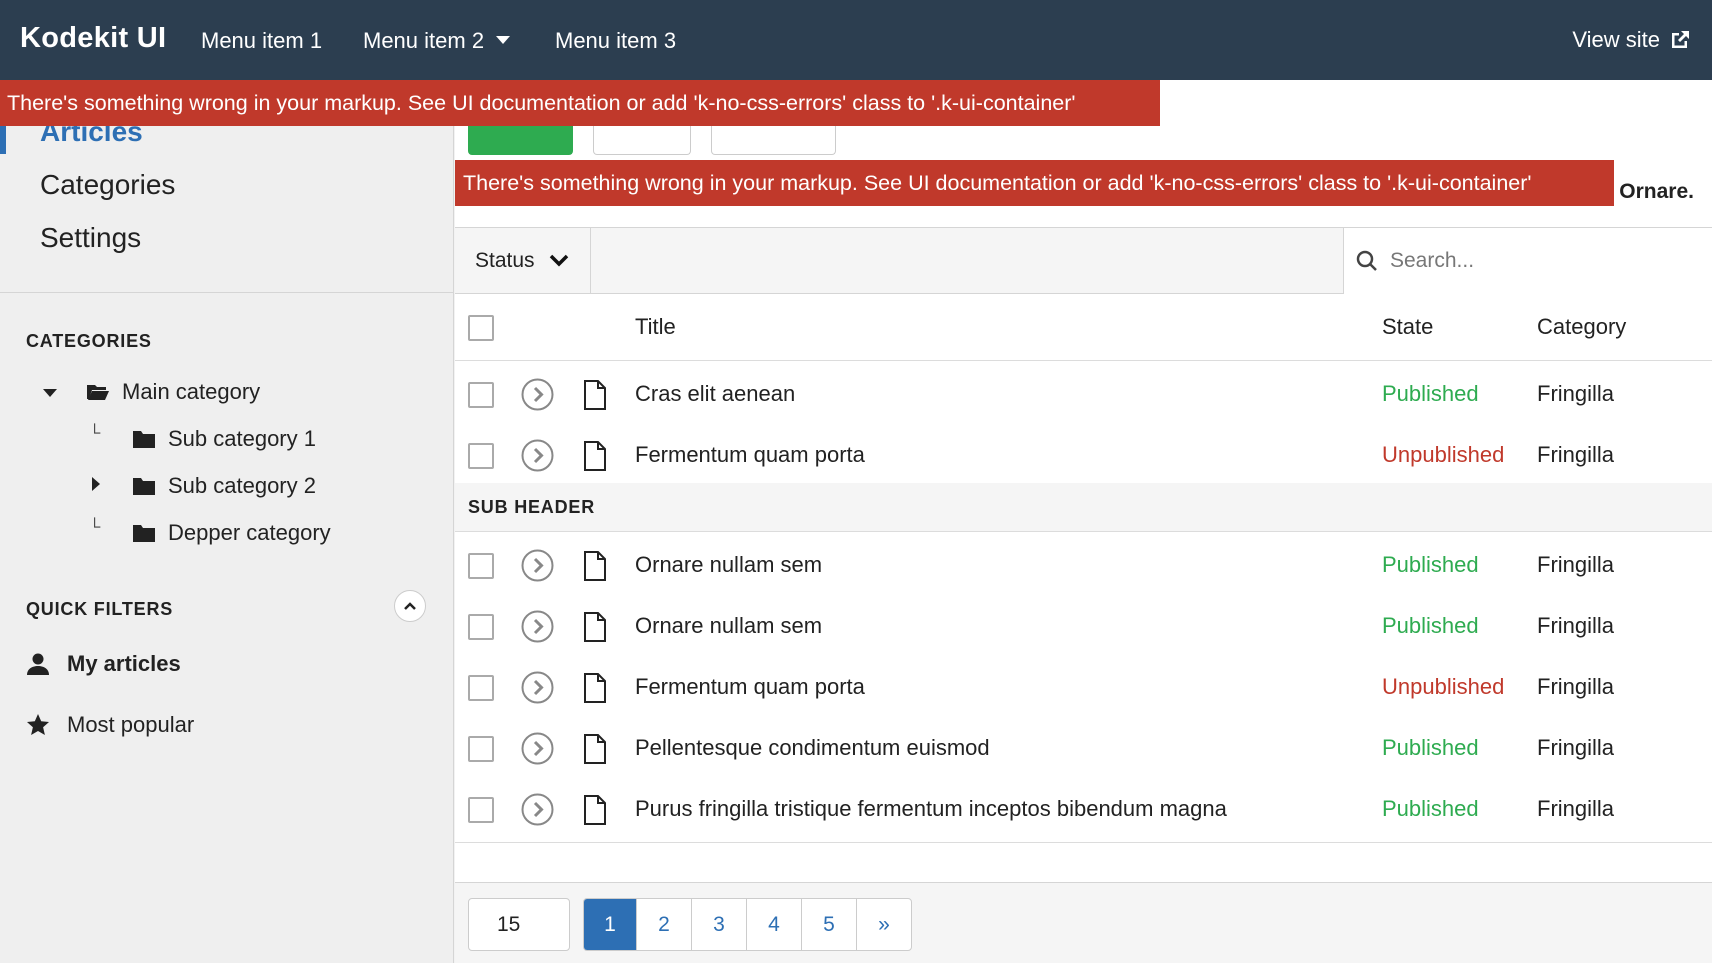 The height and width of the screenshot is (963, 1712). Describe the element at coordinates (131, 724) in the screenshot. I see `filter-label: Most popular` at that location.